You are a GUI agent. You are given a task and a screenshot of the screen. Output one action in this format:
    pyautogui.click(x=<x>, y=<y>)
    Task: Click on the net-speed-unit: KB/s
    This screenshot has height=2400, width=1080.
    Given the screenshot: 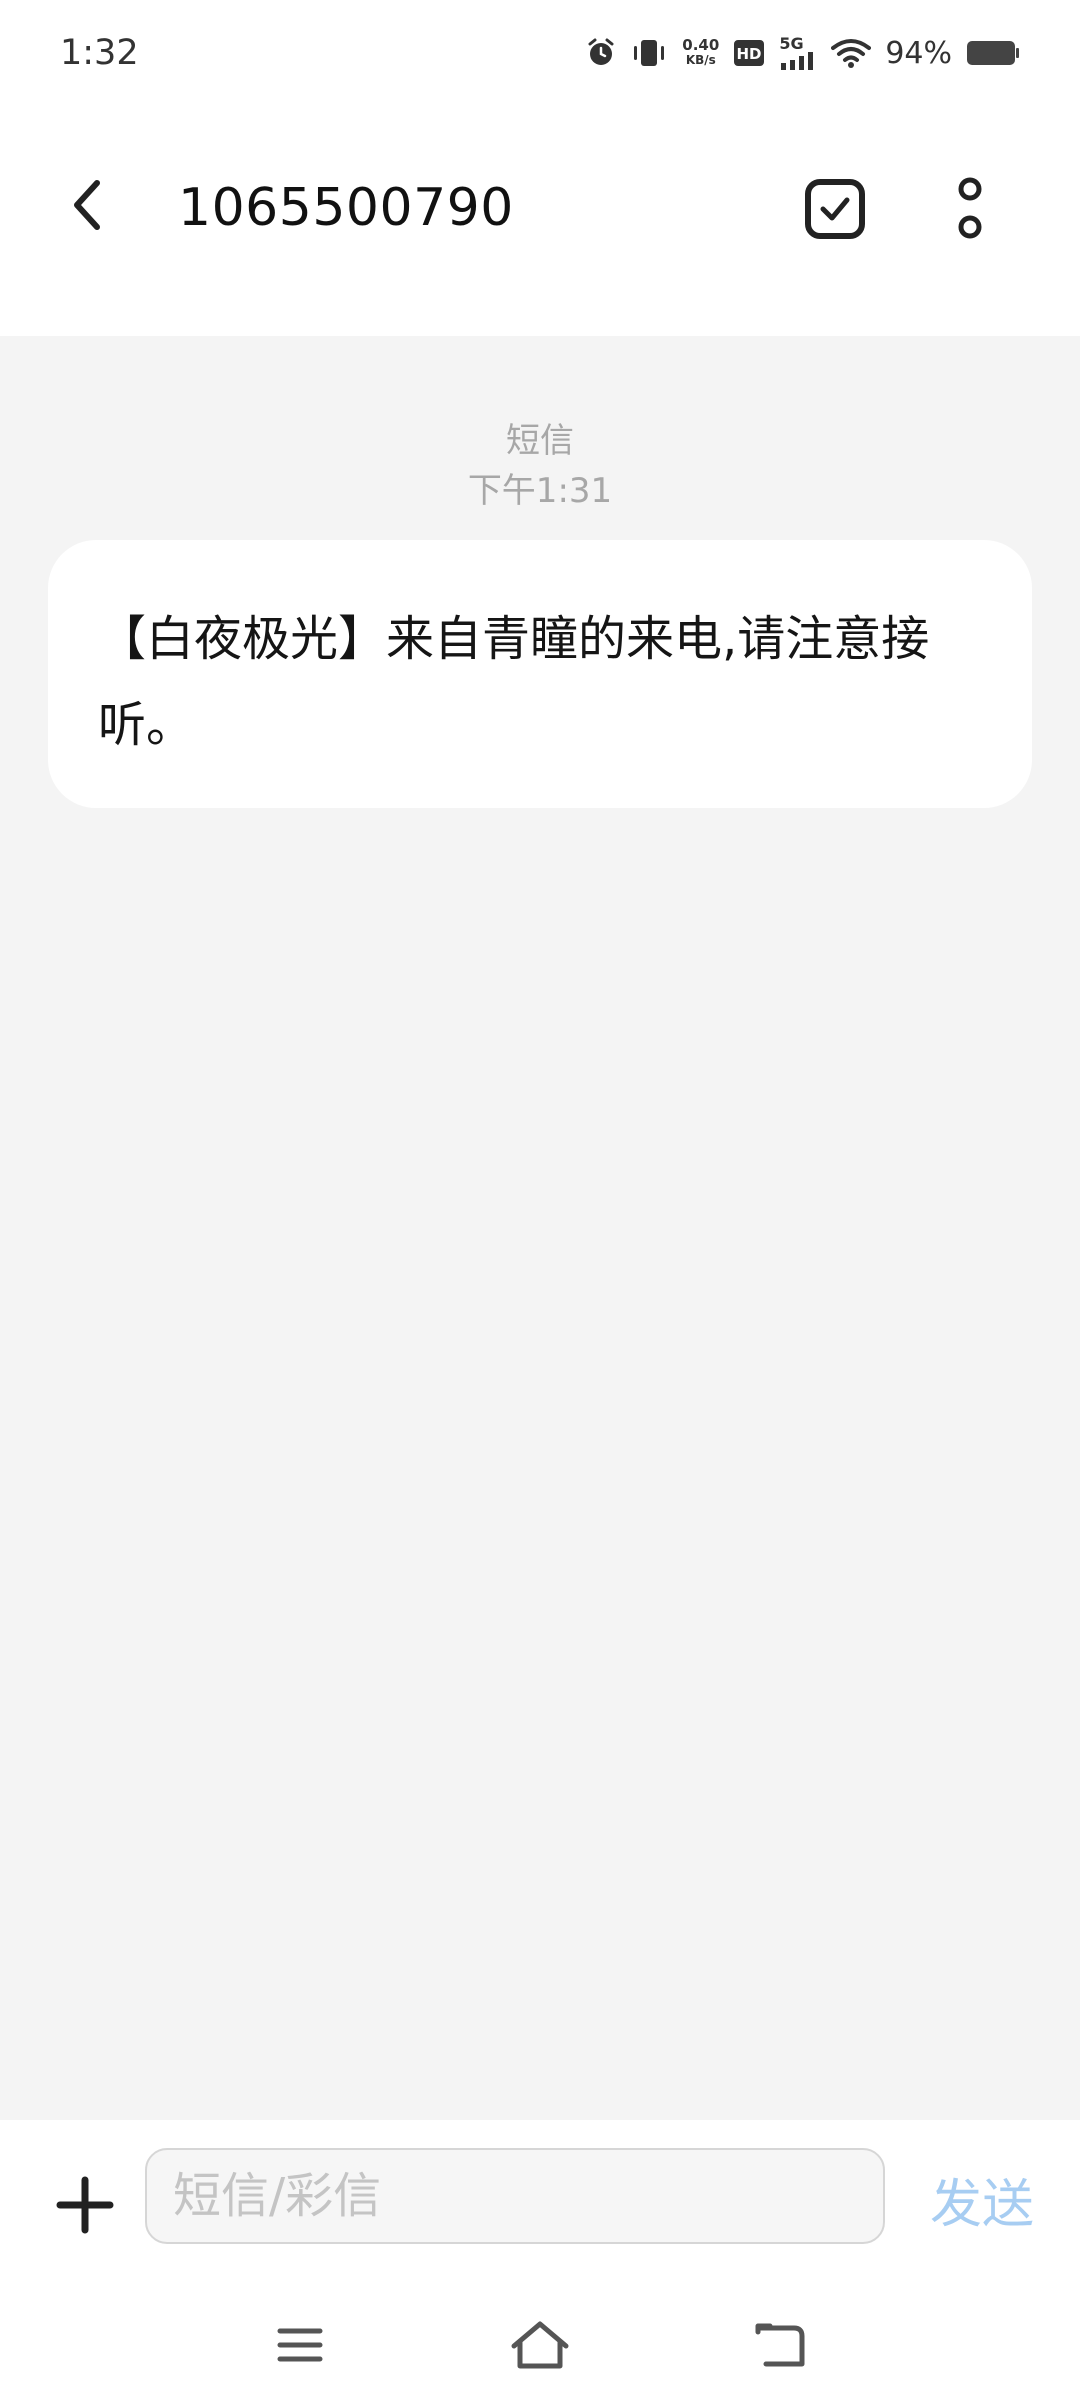 What is the action you would take?
    pyautogui.click(x=700, y=60)
    